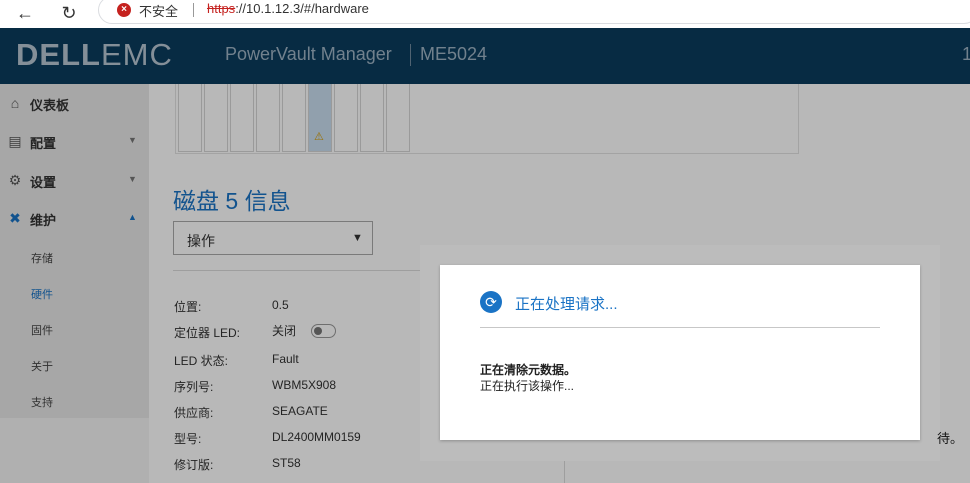  I want to click on url-text: https://10.1.12.3/#/hardware, so click(288, 8).